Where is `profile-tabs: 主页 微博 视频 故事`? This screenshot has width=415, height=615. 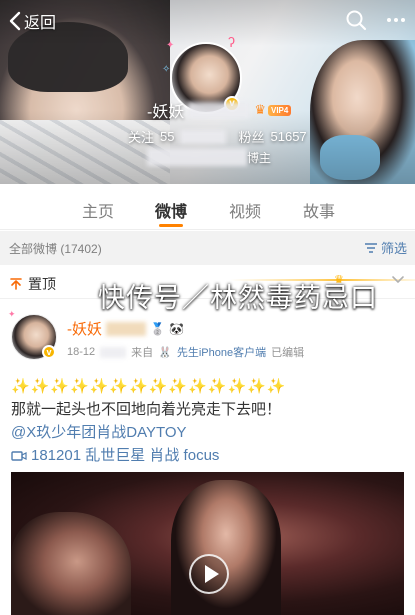 profile-tabs: 主页 微博 视频 故事 is located at coordinates (207, 207).